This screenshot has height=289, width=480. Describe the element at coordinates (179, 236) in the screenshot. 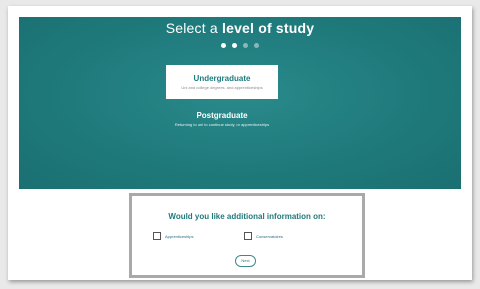

I see `apprenticeships-label: Apprenticeships` at that location.